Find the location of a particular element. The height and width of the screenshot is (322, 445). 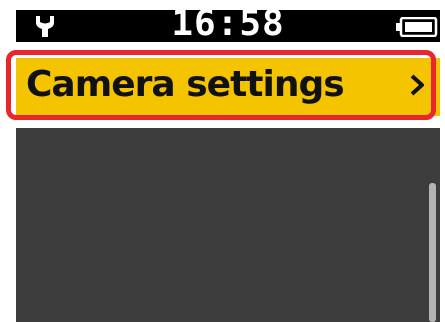

clock-time: 16:58 is located at coordinates (228, 23).